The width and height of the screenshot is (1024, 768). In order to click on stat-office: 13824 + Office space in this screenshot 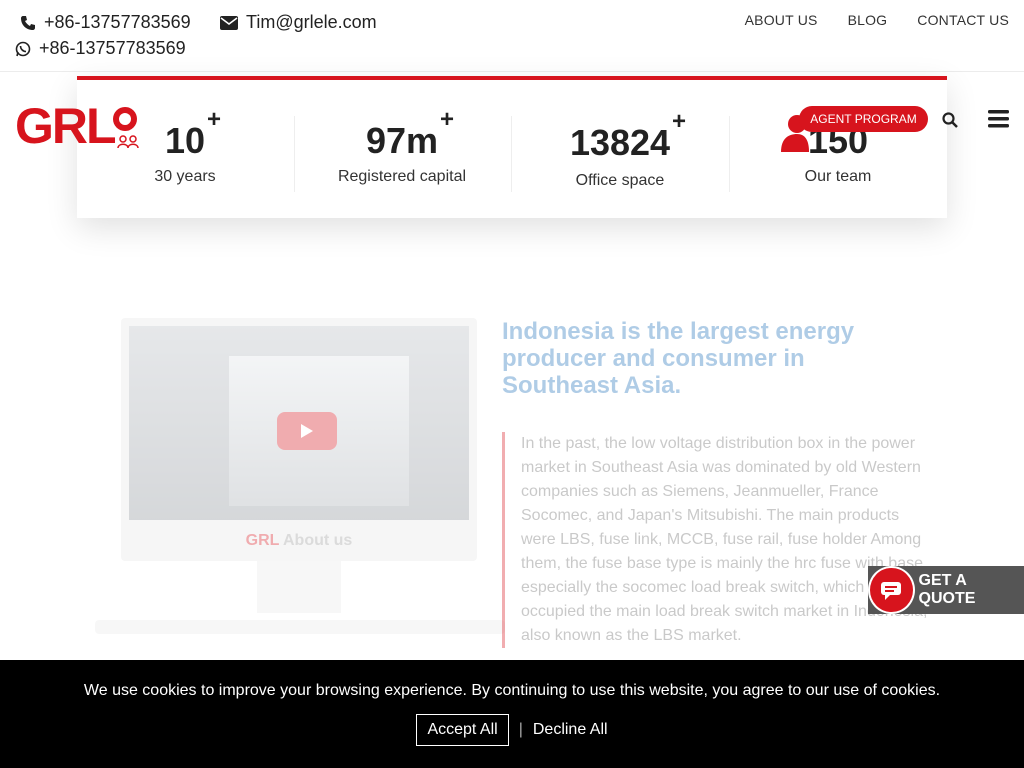, I will do `click(623, 153)`.